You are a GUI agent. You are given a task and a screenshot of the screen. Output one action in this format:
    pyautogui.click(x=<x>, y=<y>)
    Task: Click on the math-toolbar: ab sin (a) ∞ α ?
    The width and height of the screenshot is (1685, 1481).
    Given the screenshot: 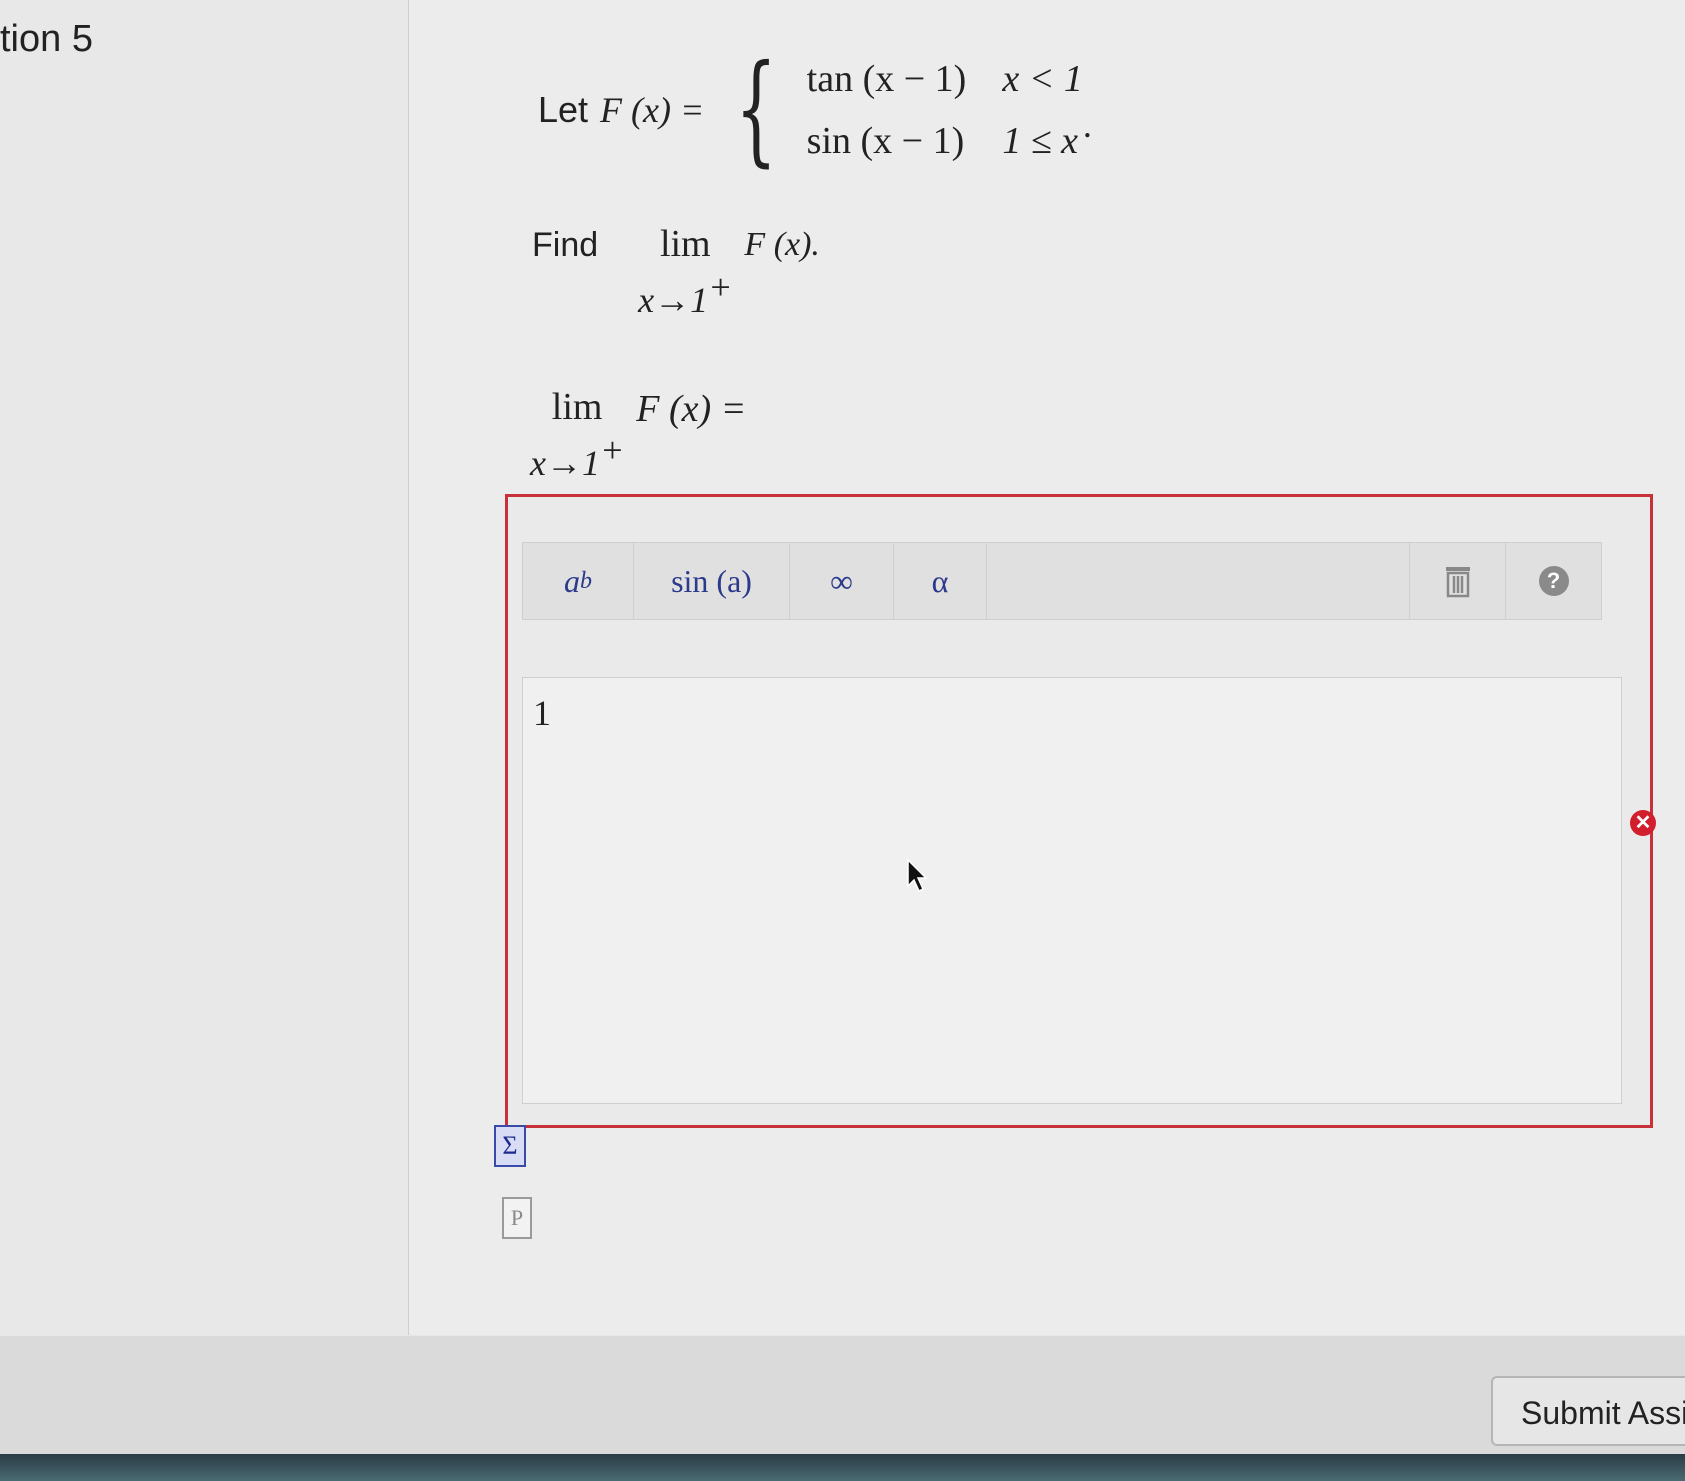 What is the action you would take?
    pyautogui.click(x=1062, y=581)
    